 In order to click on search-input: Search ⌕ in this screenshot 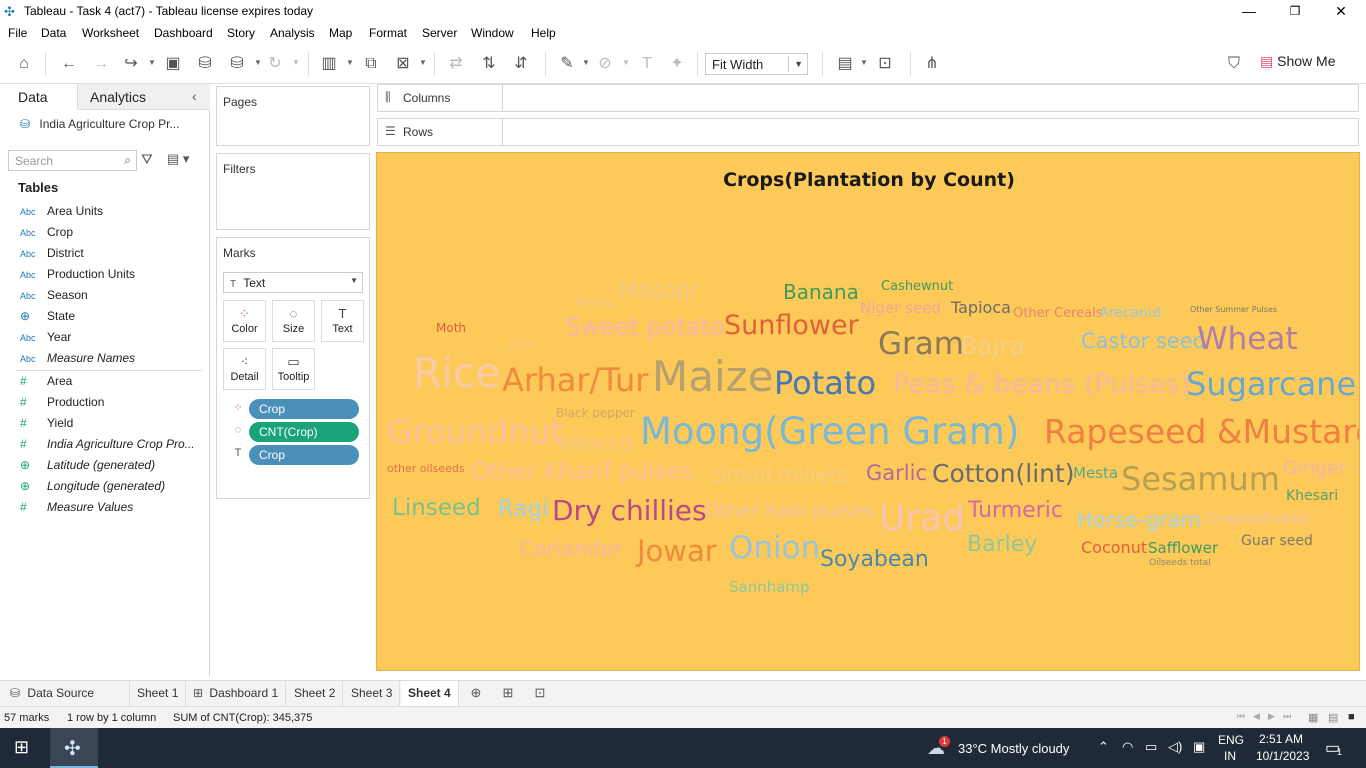, I will do `click(72, 160)`.